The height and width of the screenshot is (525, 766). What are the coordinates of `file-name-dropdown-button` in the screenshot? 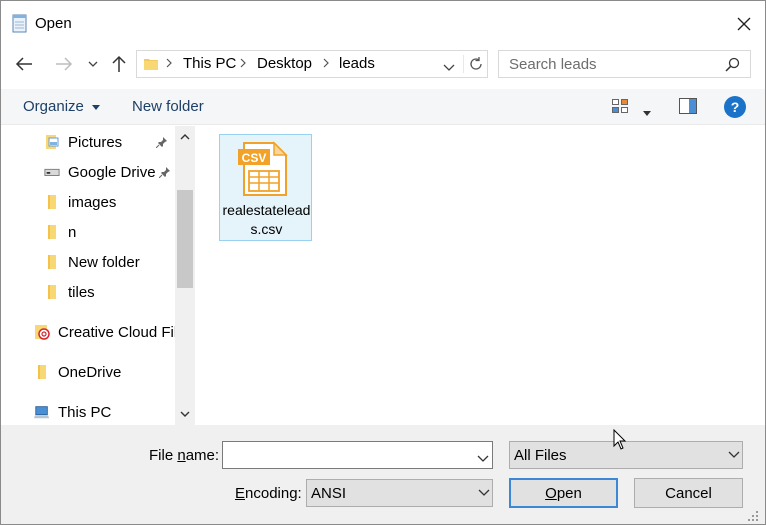 It's located at (483, 458).